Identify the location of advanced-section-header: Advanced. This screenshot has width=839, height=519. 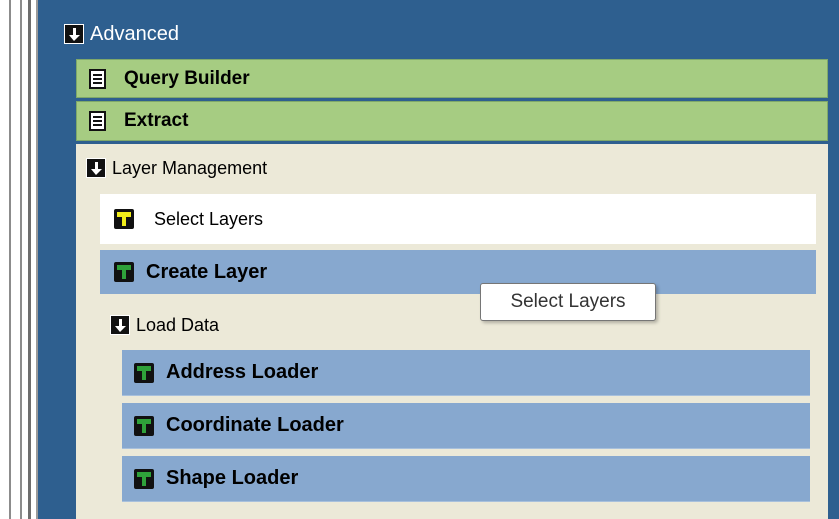
(444, 34).